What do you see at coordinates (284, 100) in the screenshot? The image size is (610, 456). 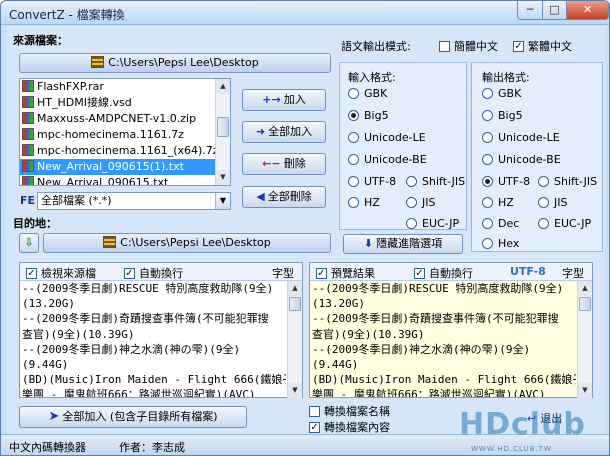 I see `add-button: +→ 加入` at bounding box center [284, 100].